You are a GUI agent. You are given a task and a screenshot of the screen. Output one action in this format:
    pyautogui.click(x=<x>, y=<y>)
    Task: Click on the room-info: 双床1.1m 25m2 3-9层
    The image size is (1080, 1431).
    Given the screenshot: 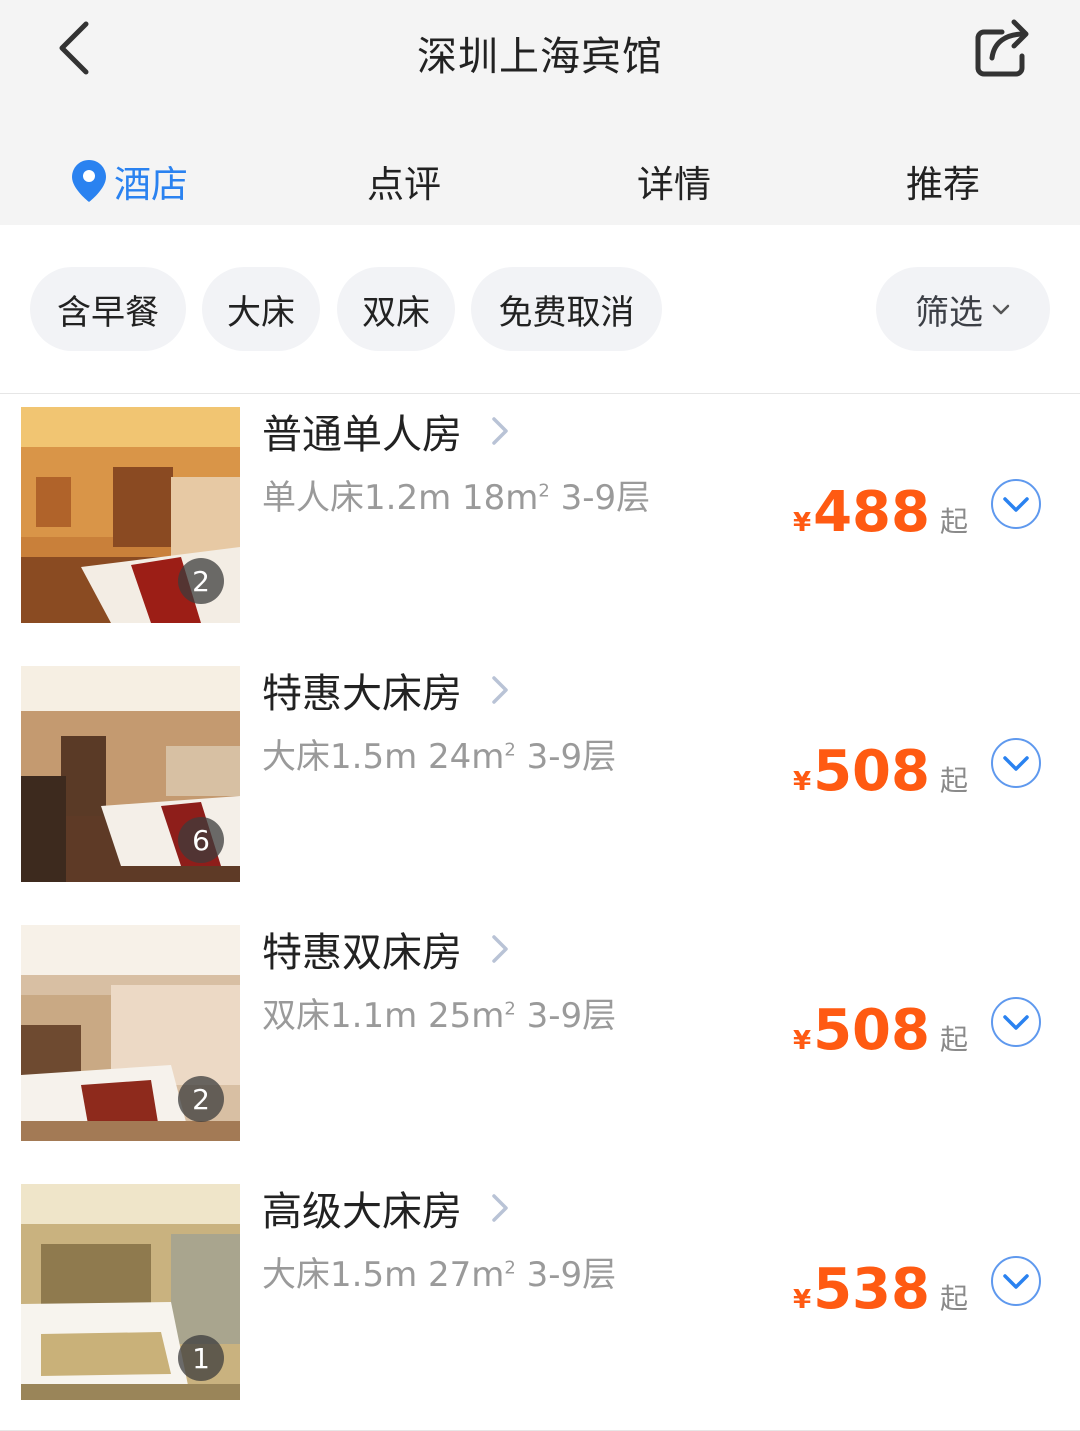 What is the action you would take?
    pyautogui.click(x=439, y=1016)
    